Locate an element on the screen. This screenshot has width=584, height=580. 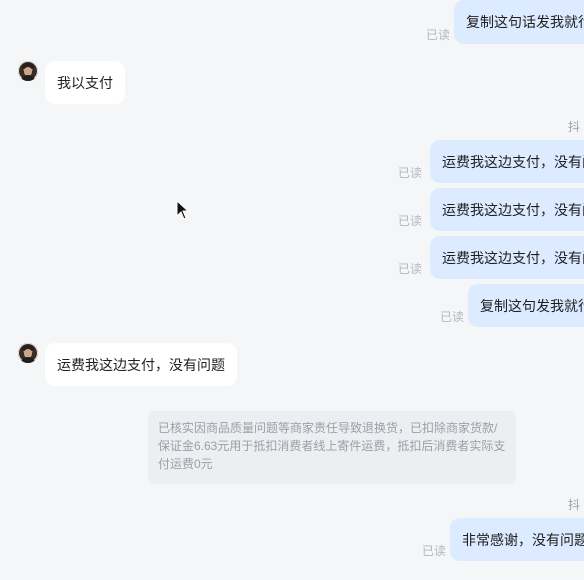
message-text: 复制这句发我就行 is located at coordinates (532, 306).